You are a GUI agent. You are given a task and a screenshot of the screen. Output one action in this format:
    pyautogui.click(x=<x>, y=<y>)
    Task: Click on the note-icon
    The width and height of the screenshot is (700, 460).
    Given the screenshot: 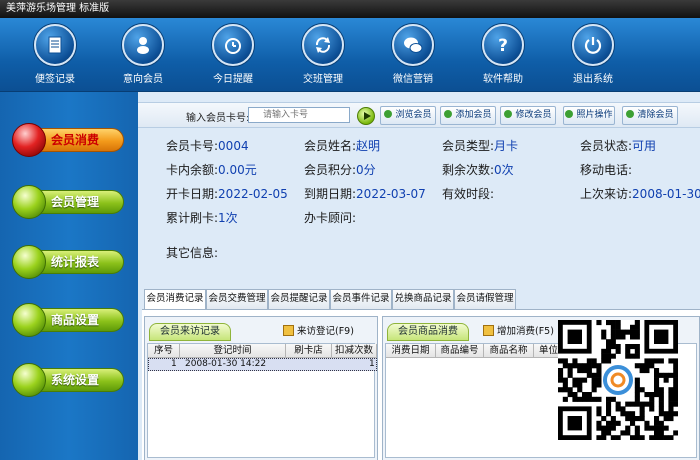 What is the action you would take?
    pyautogui.click(x=55, y=45)
    